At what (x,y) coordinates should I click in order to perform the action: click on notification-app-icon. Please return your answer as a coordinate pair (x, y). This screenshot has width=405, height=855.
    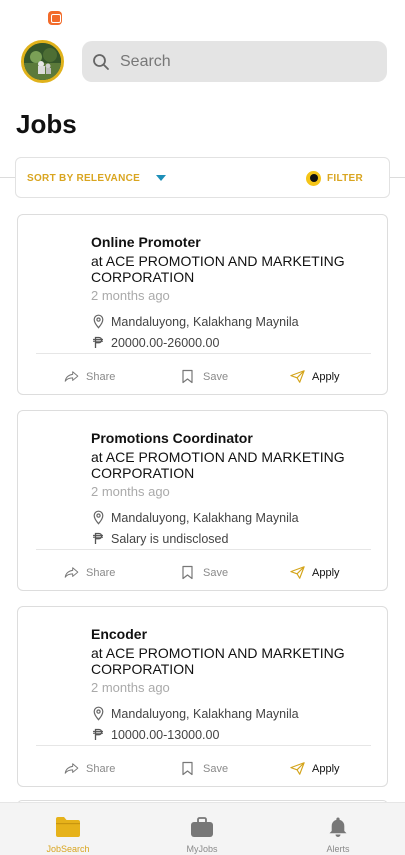
    Looking at the image, I should click on (55, 18).